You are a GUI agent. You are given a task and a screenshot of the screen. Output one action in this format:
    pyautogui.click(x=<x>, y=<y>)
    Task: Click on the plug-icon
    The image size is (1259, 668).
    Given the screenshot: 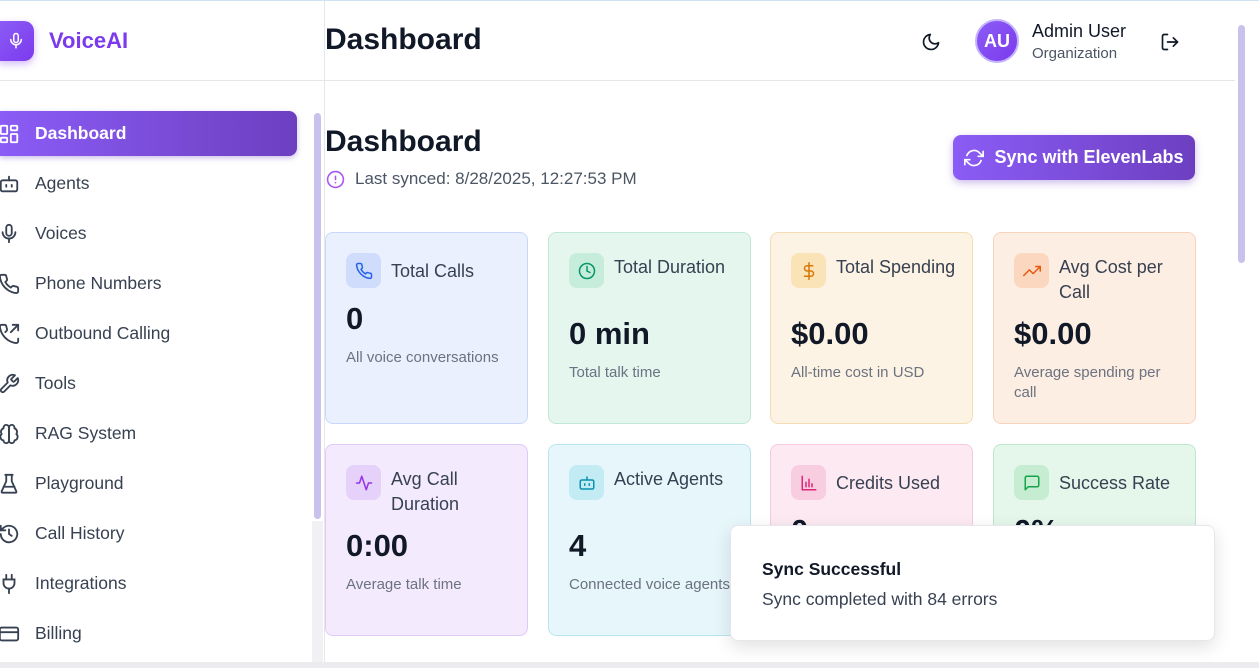 What is the action you would take?
    pyautogui.click(x=10, y=584)
    